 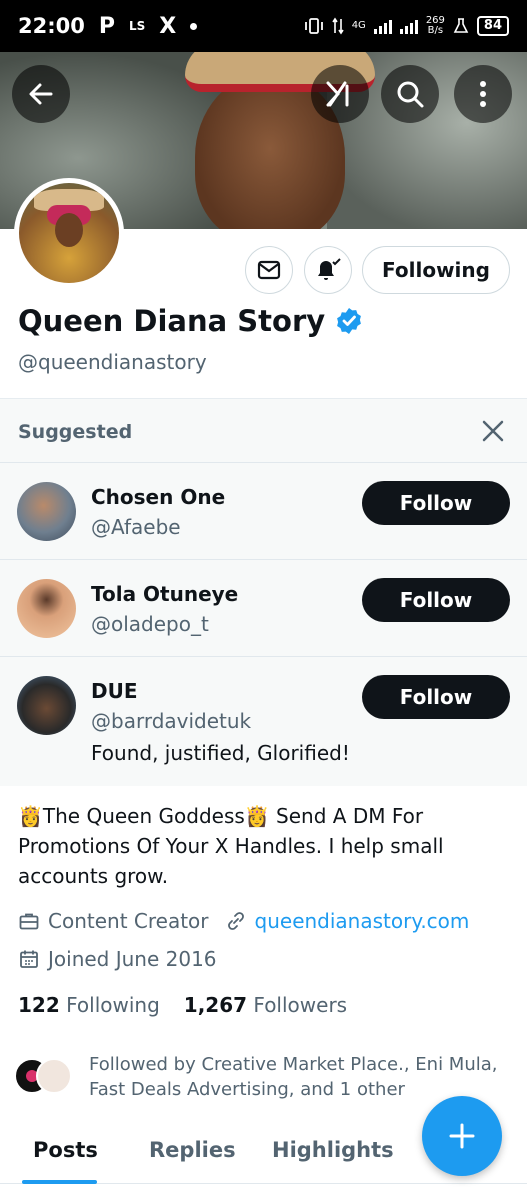 I want to click on tab-replies: Replies, so click(x=192, y=1150).